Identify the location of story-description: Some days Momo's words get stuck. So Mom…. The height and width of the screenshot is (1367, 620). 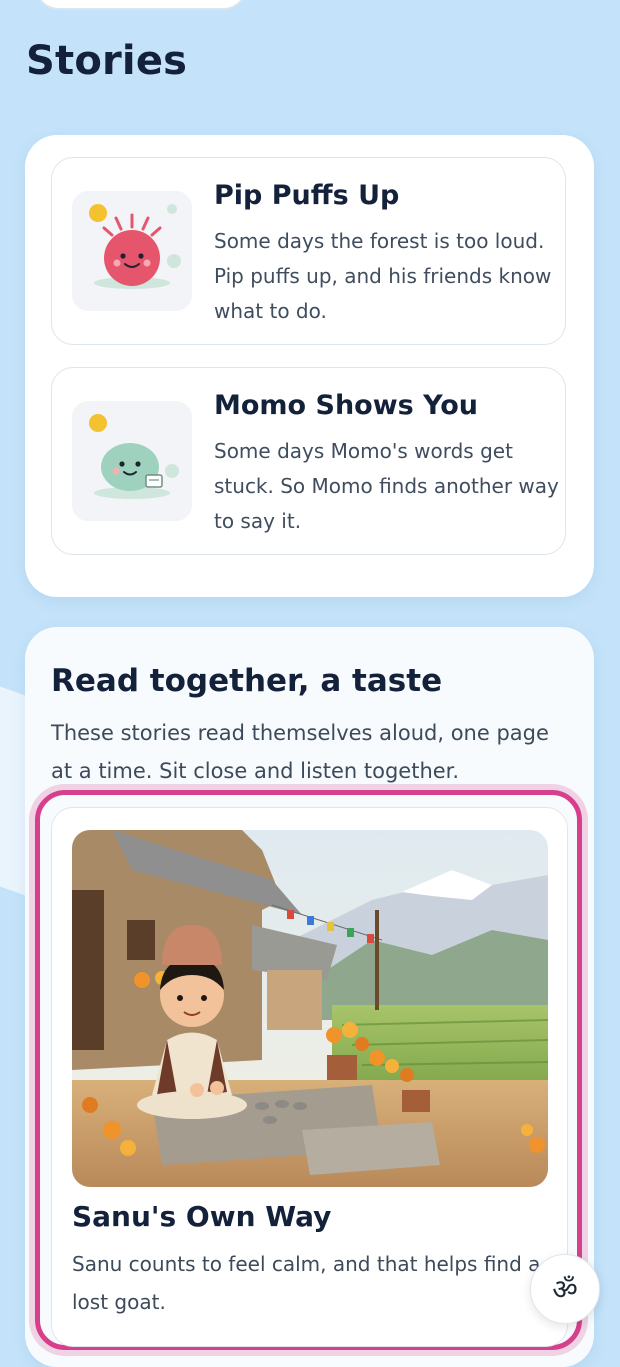
(386, 486).